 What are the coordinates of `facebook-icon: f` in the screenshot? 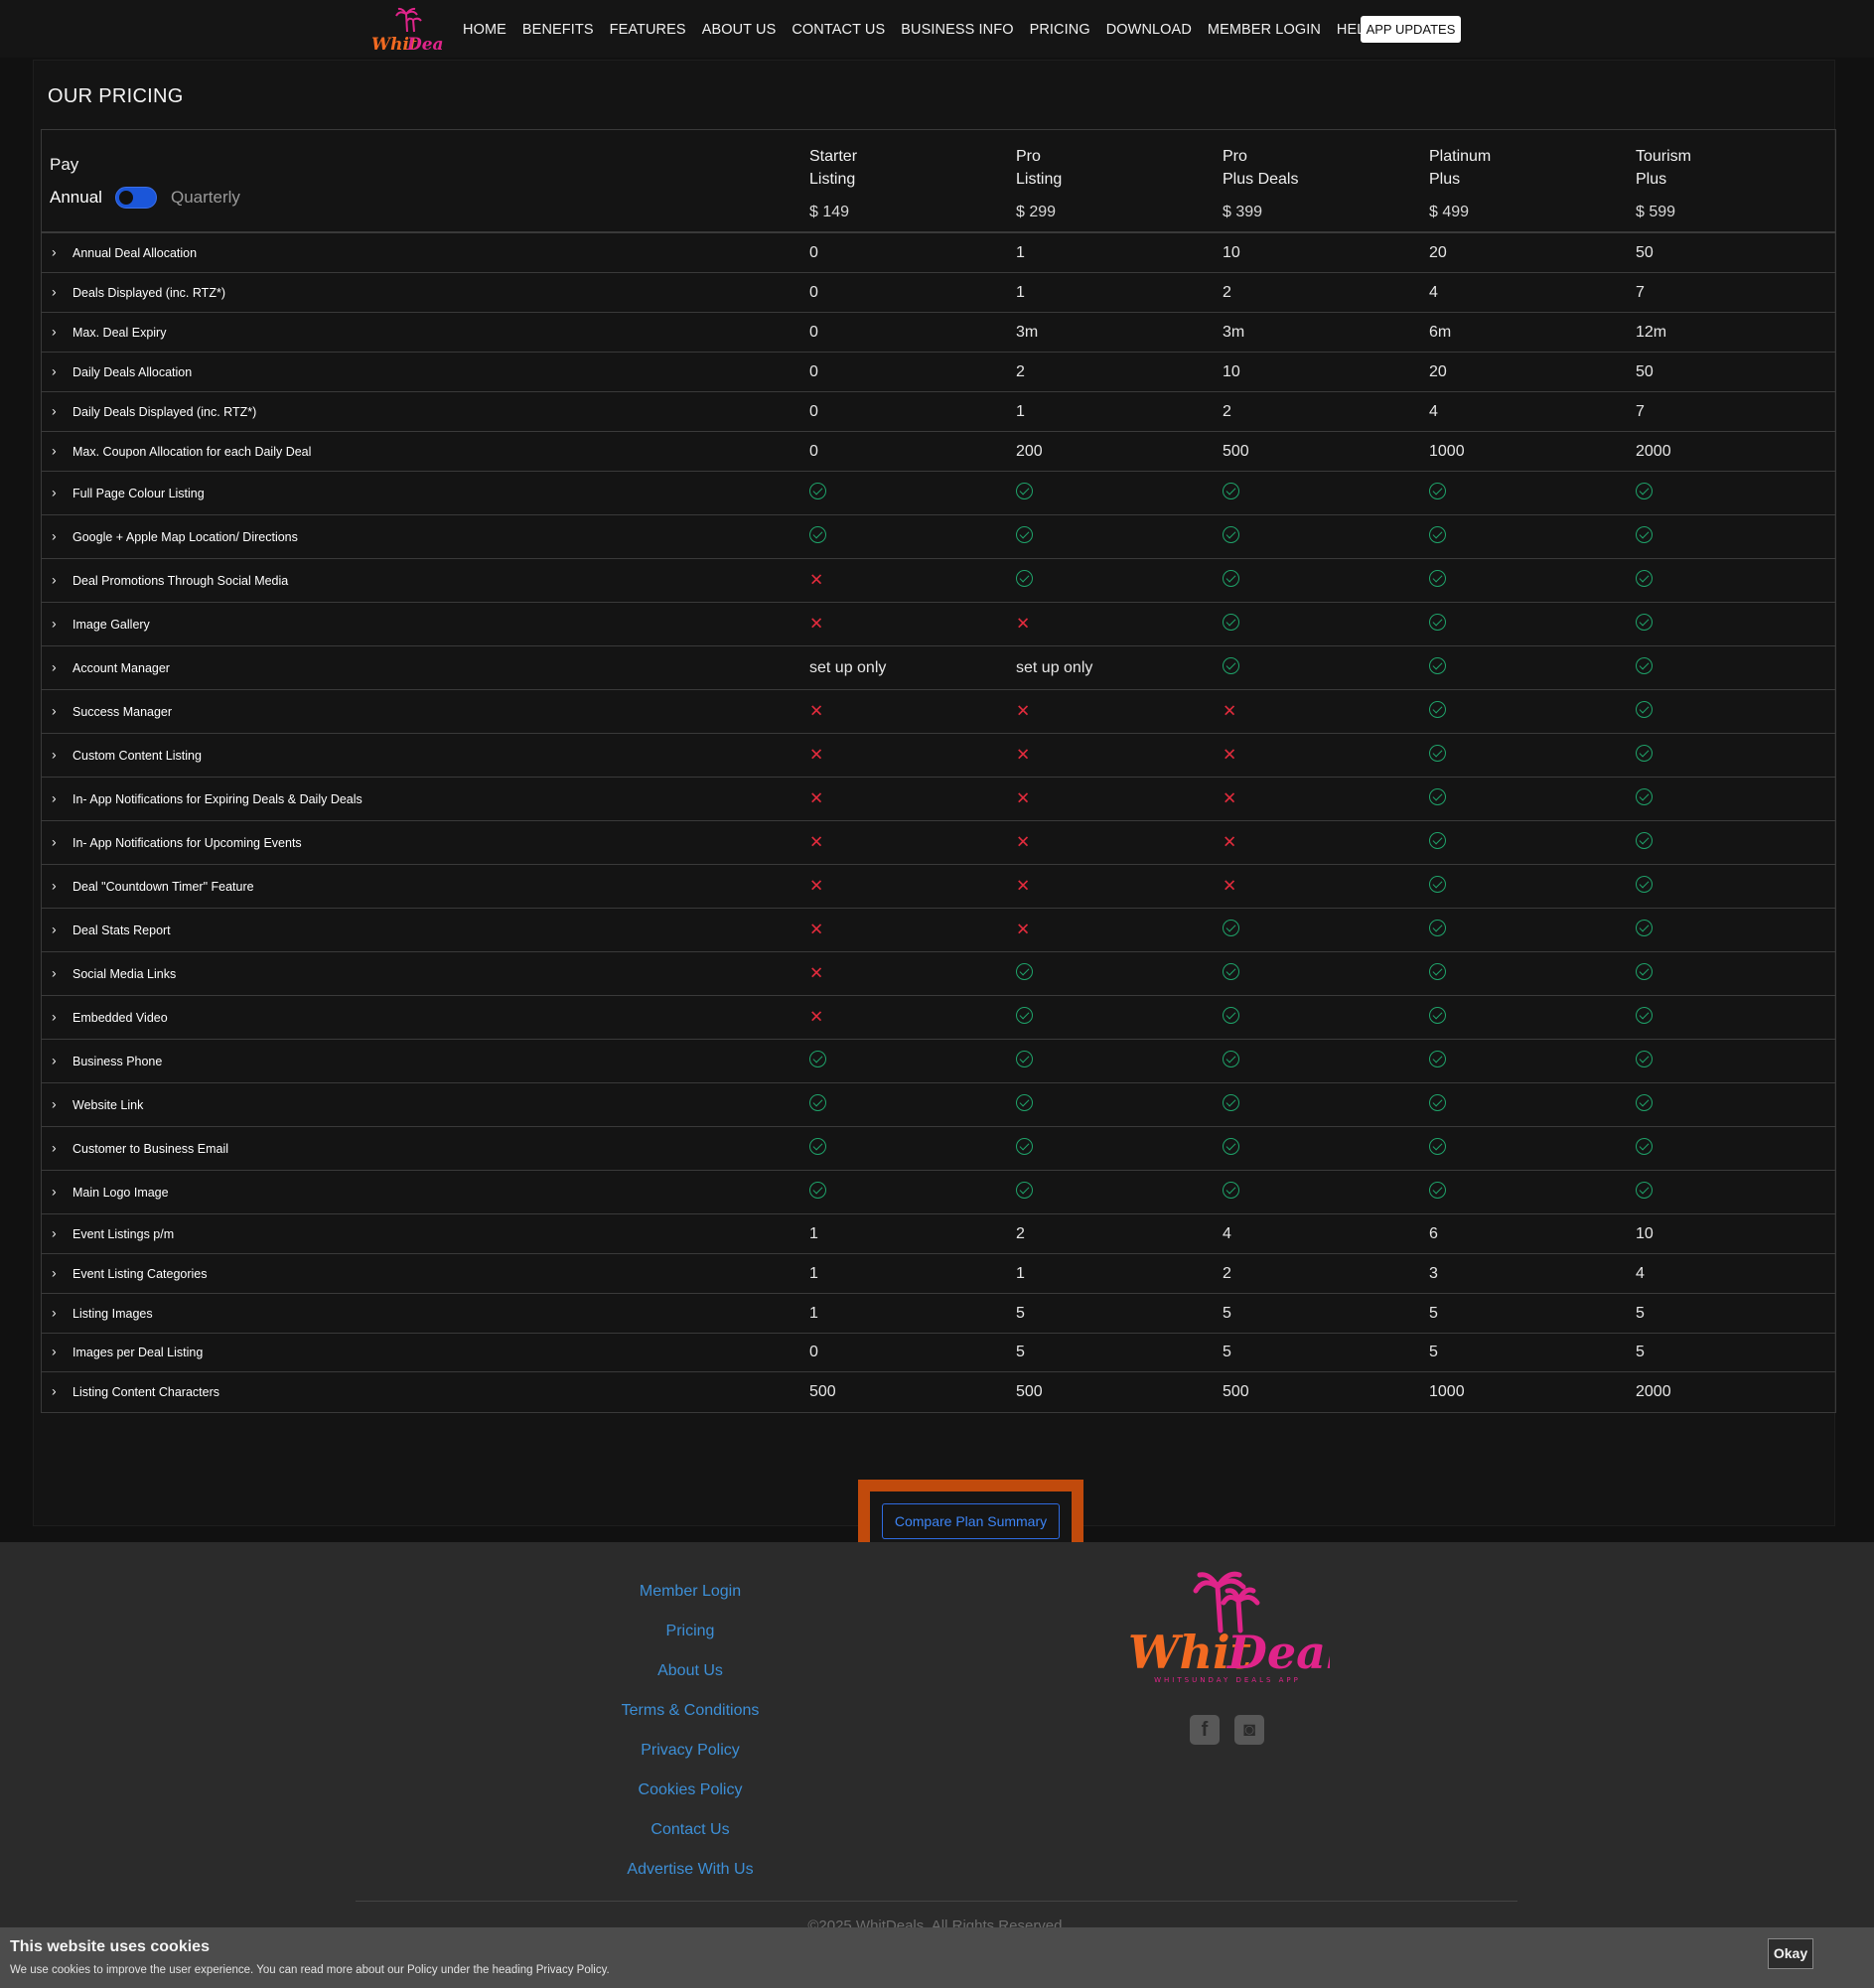 It's located at (1205, 1730).